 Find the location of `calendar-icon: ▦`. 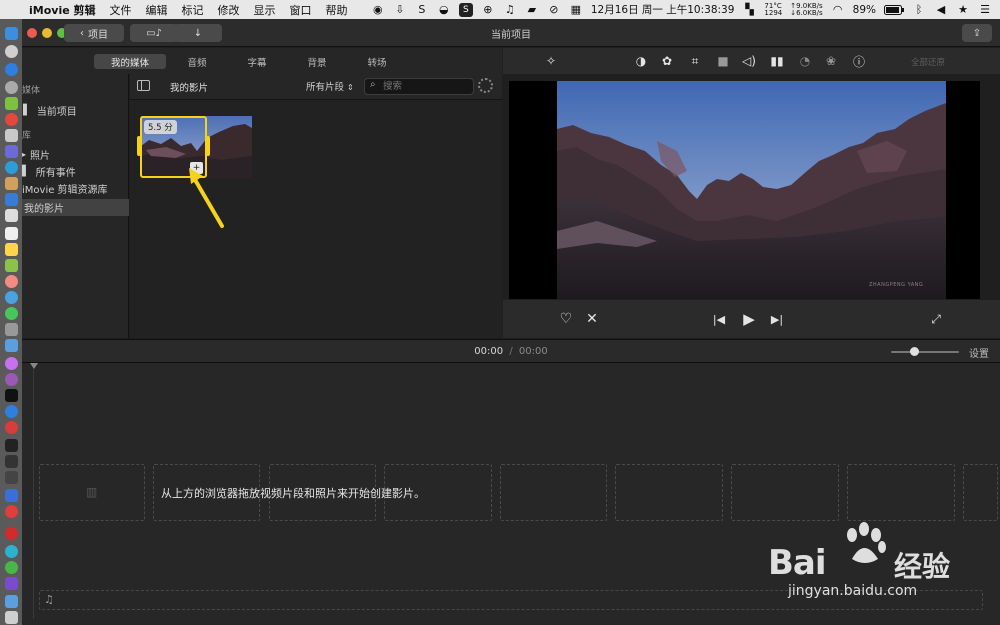

calendar-icon: ▦ is located at coordinates (576, 10).